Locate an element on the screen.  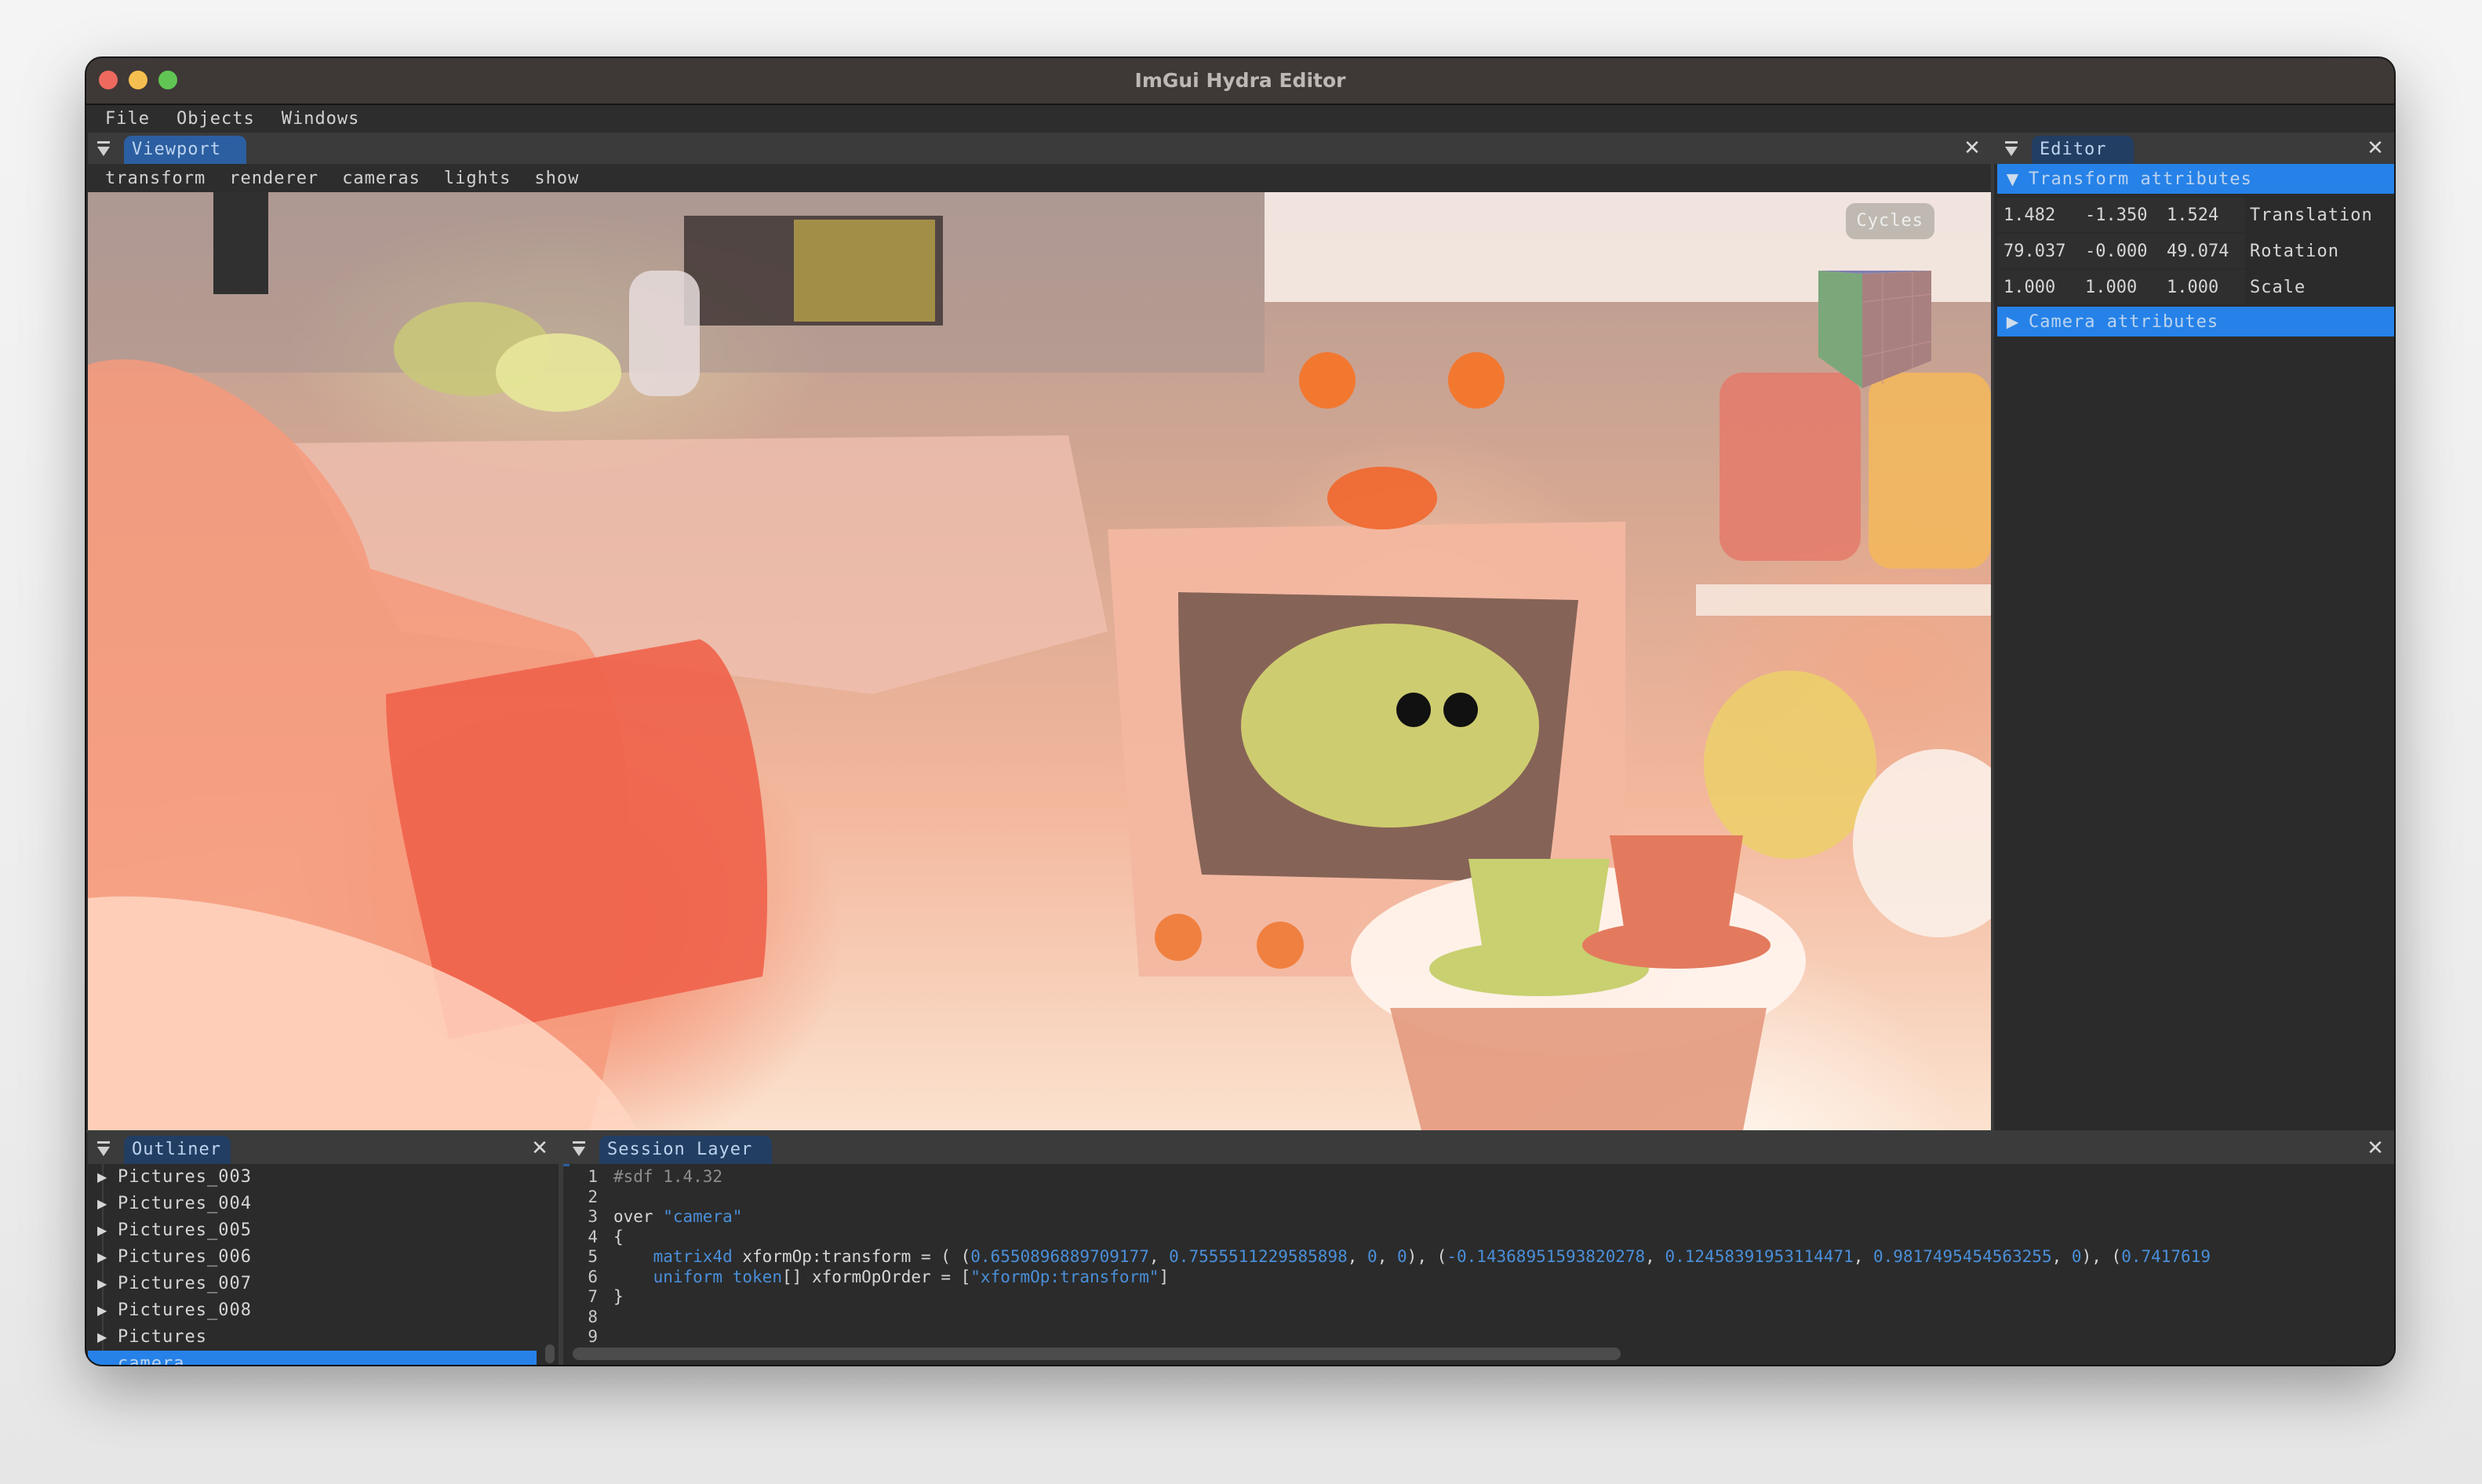
tv-knob is located at coordinates (1281, 945).